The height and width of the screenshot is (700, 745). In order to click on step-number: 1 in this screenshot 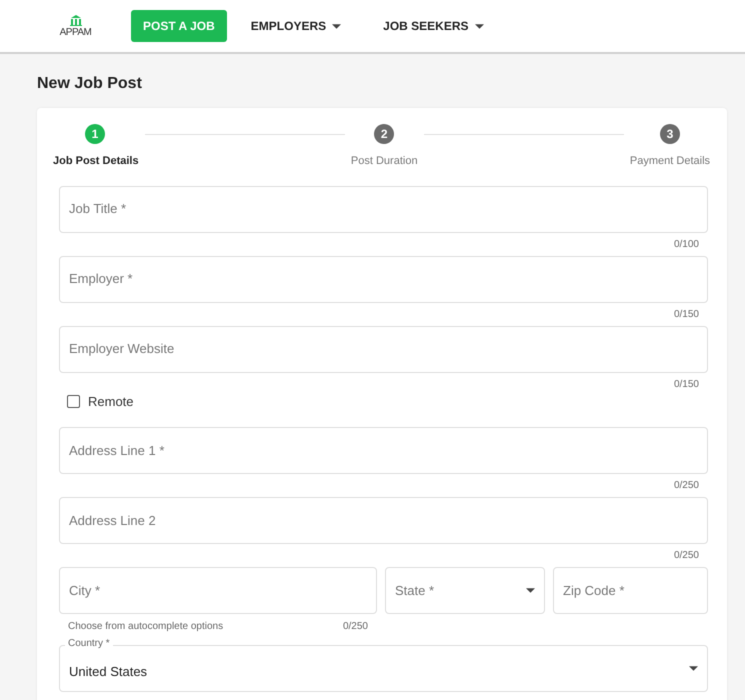, I will do `click(95, 134)`.